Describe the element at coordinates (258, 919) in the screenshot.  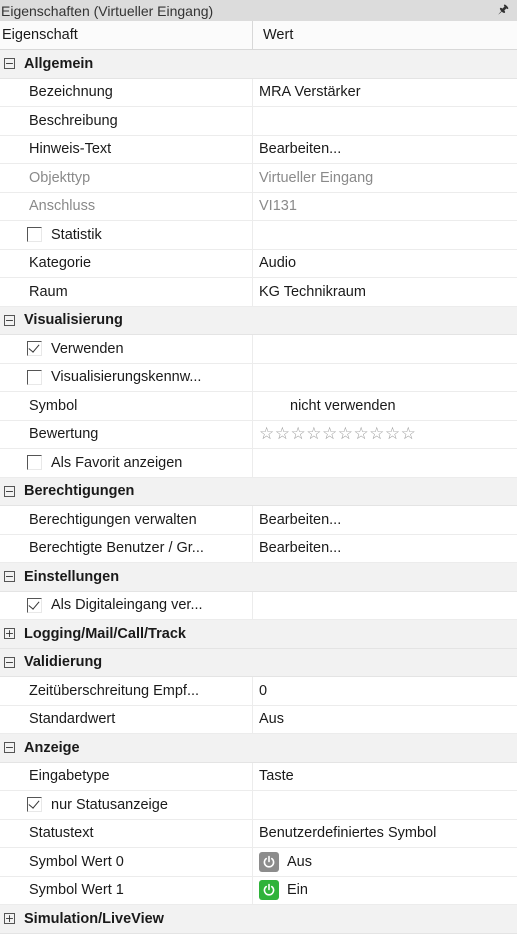
I see `category-simulation: + Simulation/LiveView` at that location.